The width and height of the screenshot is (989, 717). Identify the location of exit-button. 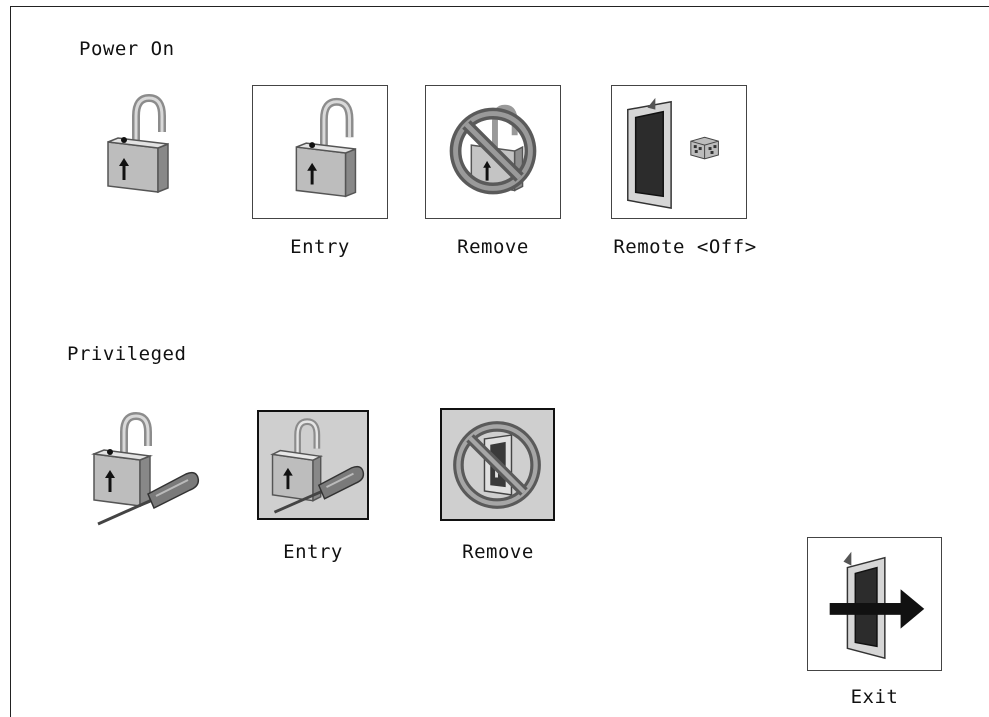
(874, 604).